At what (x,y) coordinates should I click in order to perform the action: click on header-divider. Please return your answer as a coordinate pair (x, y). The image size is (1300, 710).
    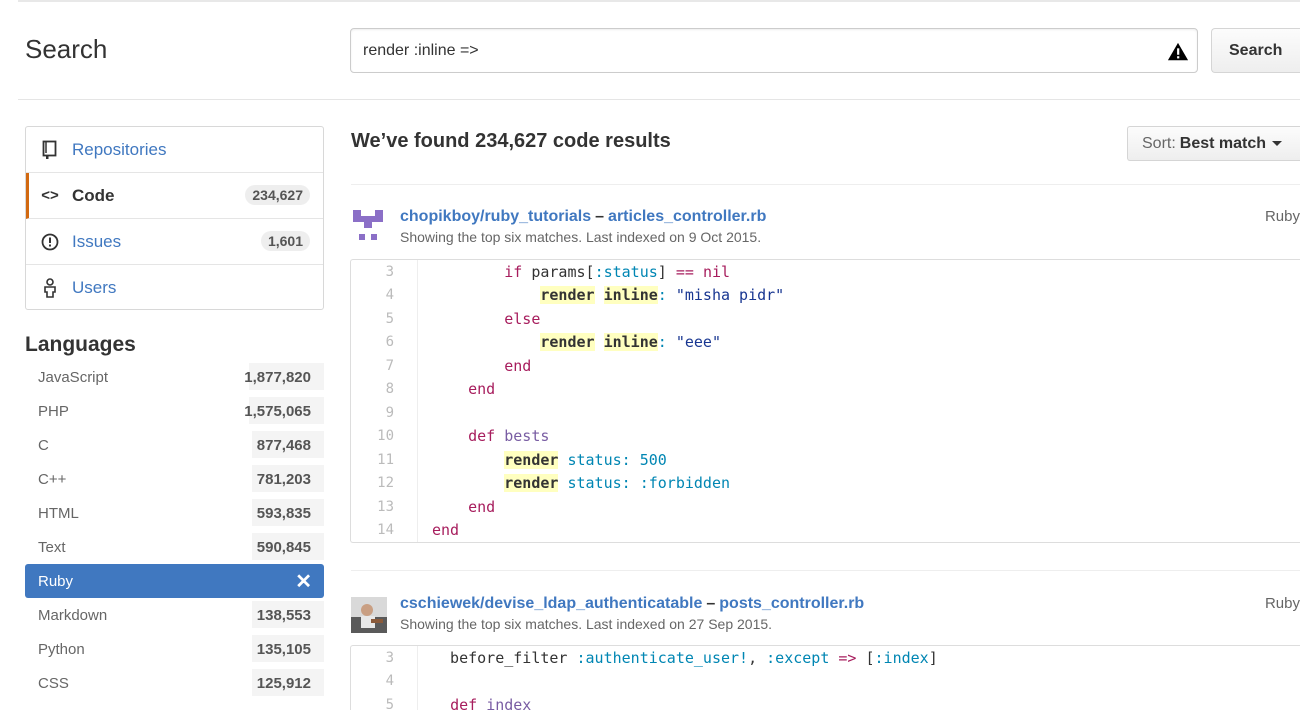
    Looking at the image, I should click on (659, 99).